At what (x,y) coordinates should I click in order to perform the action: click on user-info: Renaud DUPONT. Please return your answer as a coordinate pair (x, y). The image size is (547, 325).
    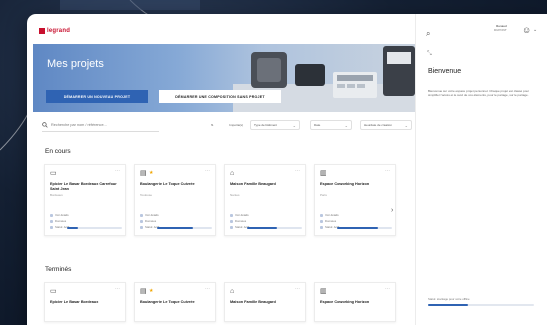
    Looking at the image, I should click on (500, 28).